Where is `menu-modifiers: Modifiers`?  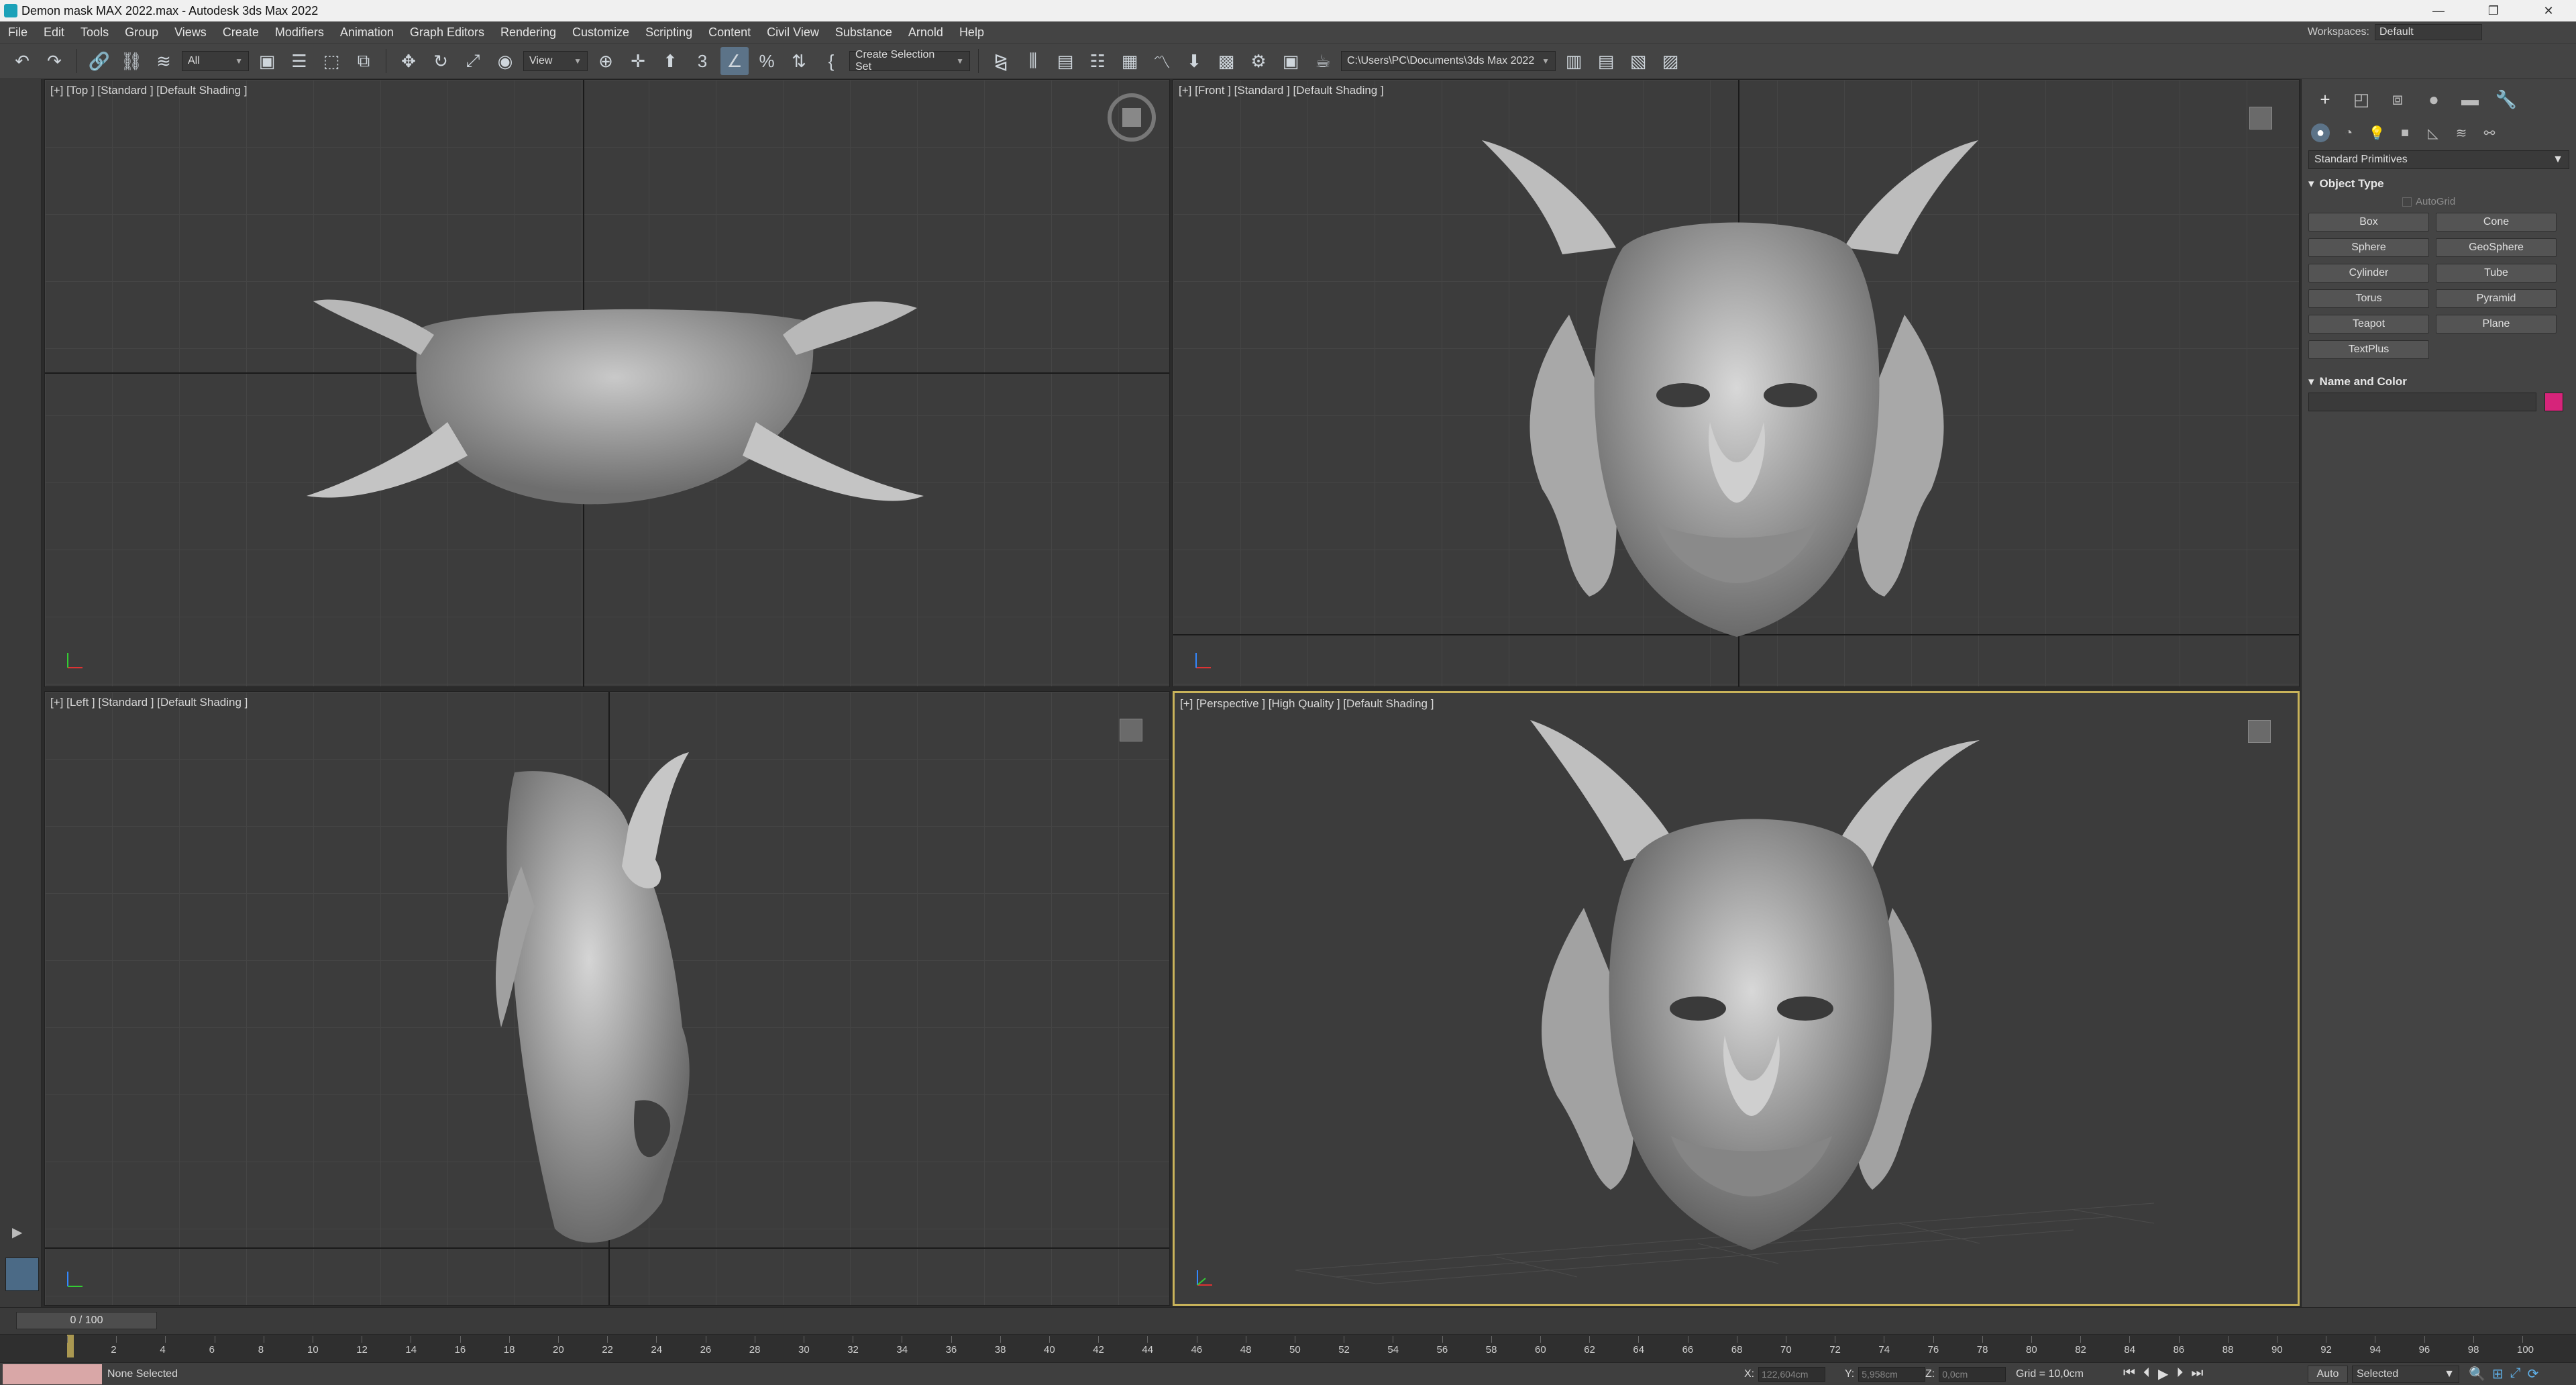
menu-modifiers: Modifiers is located at coordinates (299, 32).